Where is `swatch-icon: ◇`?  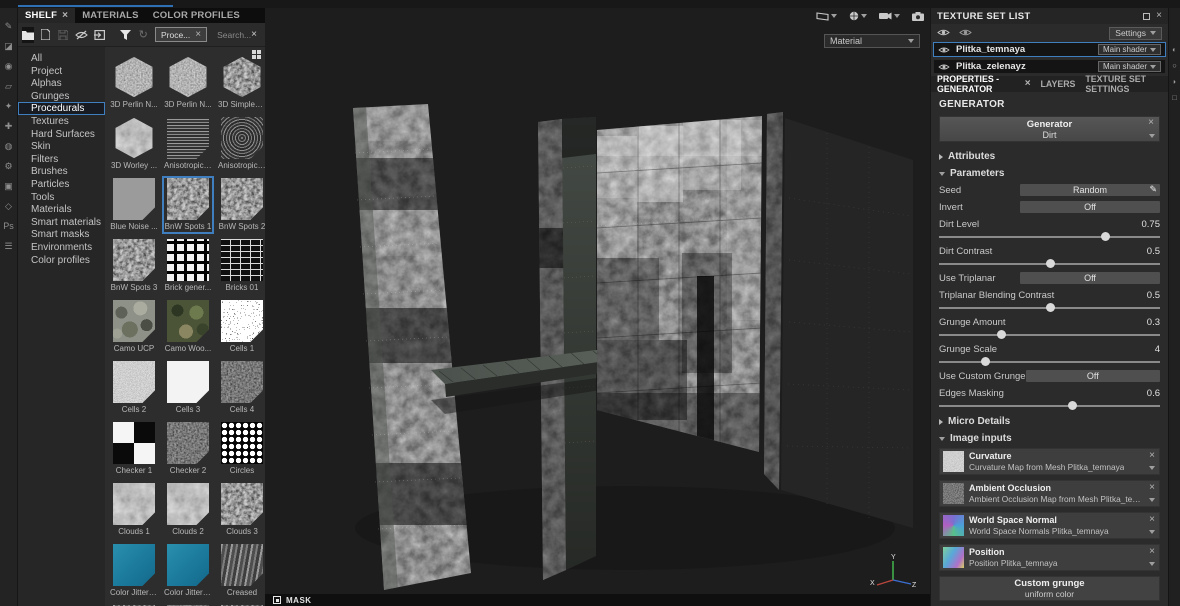 swatch-icon: ◇ is located at coordinates (8, 206).